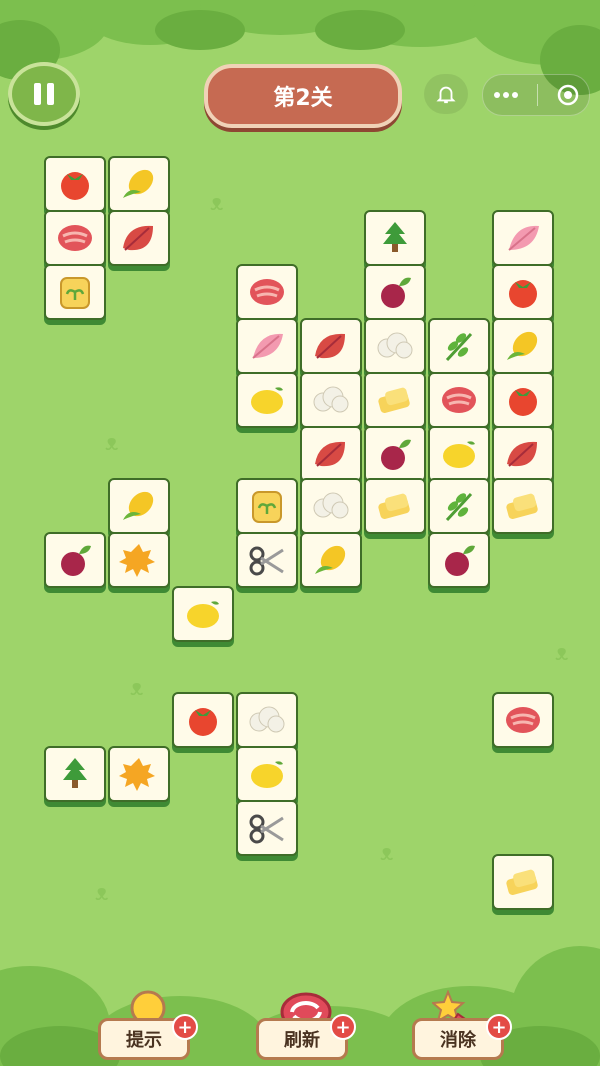  Describe the element at coordinates (185, 1027) in the screenshot. I see `hint-add-icon: +` at that location.